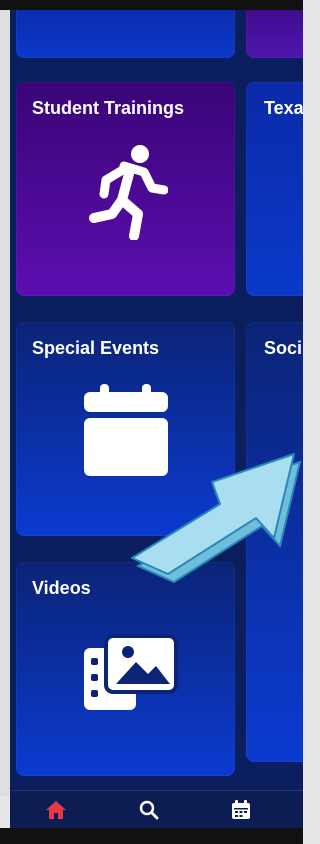 The image size is (320, 844). I want to click on tile-top-left, so click(125, 34).